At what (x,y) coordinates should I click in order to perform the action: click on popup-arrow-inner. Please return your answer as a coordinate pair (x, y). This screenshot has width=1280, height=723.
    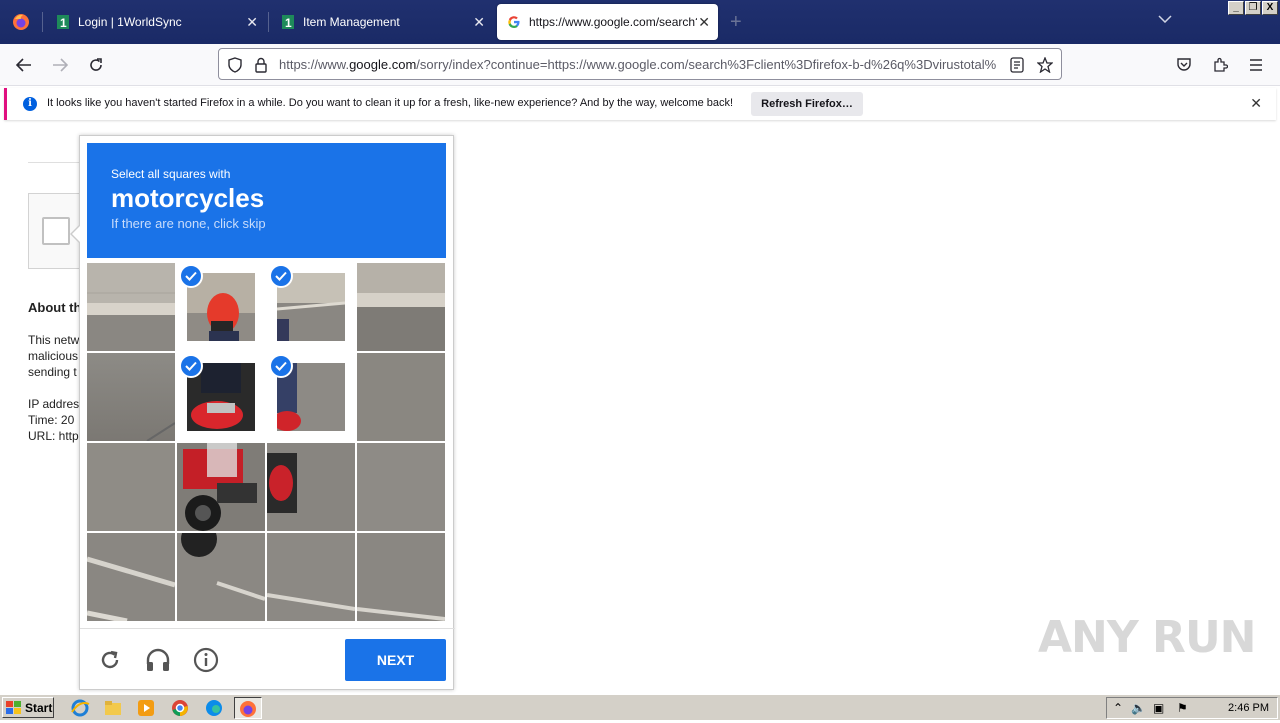
    Looking at the image, I should click on (76, 234).